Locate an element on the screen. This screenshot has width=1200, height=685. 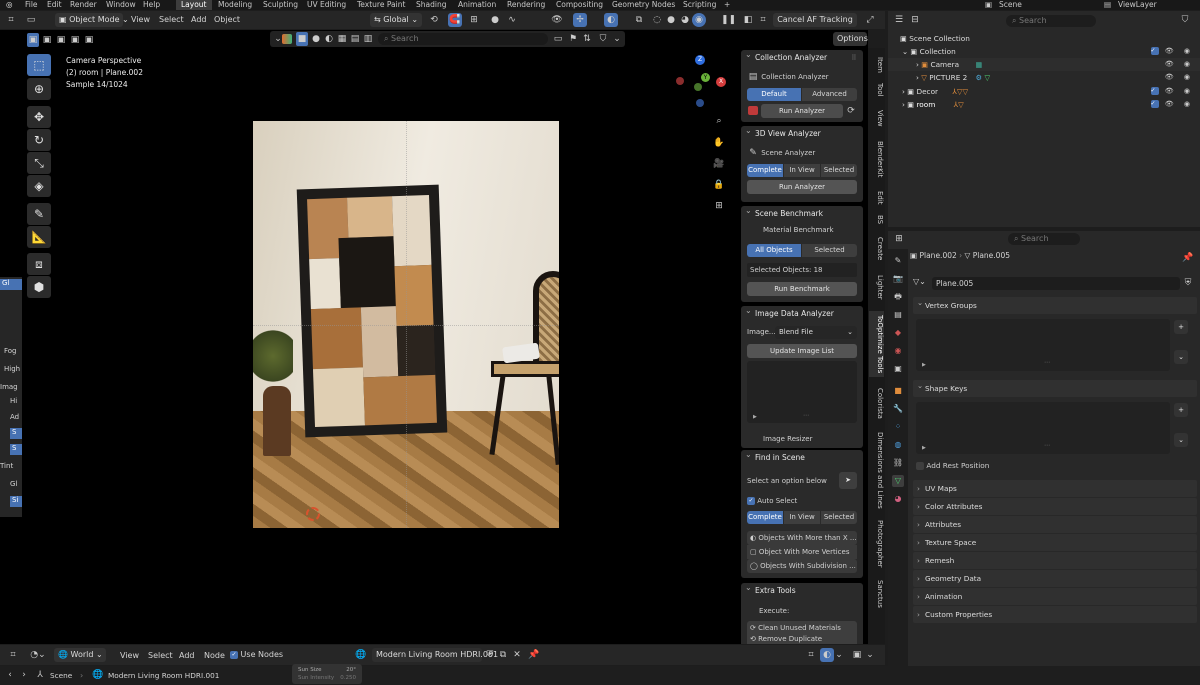
pivot-icon: ⟲ is located at coordinates (434, 20).